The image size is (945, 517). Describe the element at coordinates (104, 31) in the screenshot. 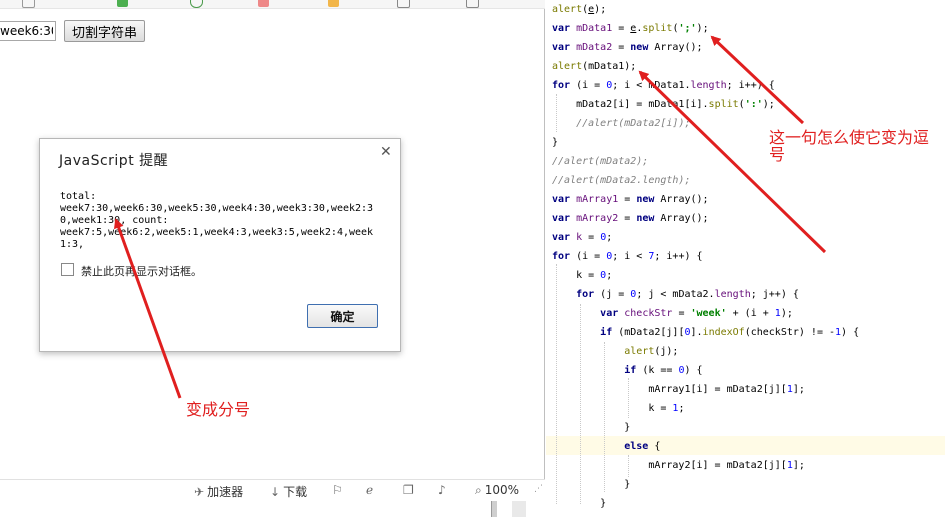

I see `split-string-button: 切割字符串` at that location.